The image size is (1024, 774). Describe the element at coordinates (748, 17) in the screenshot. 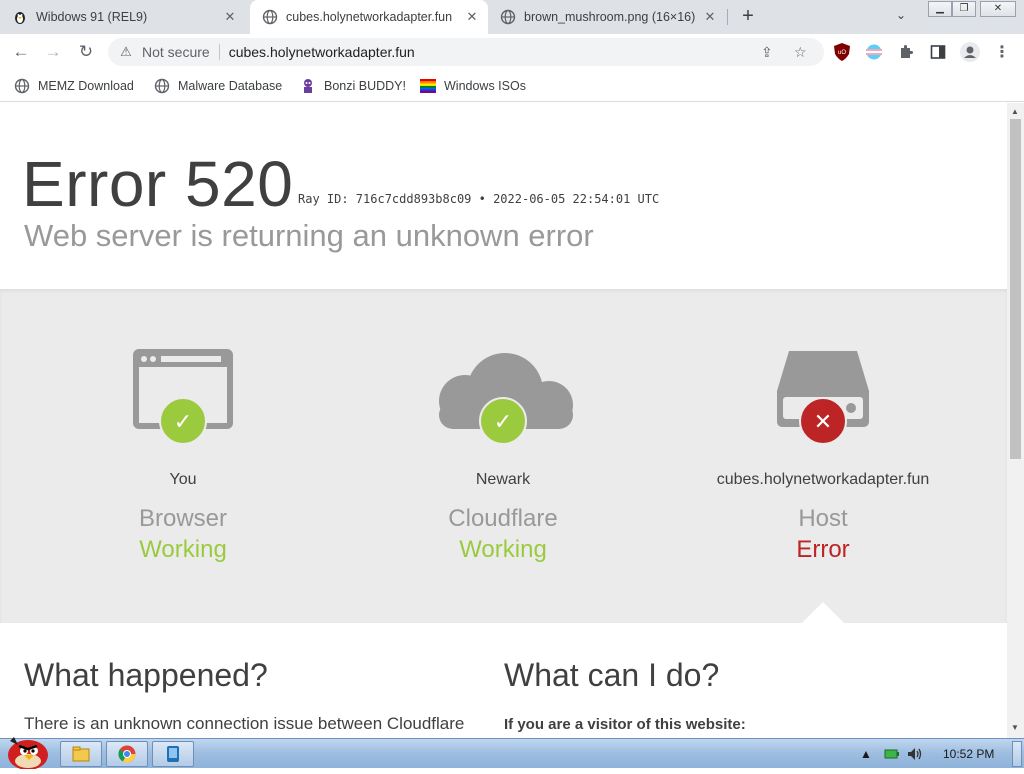

I see `new-tab-button: +` at that location.